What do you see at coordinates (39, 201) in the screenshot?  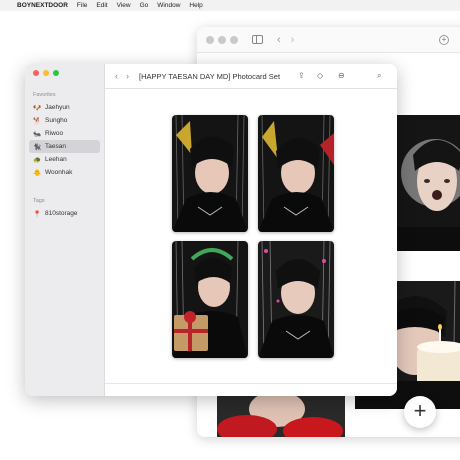 I see `tags-section-title: Tags` at bounding box center [39, 201].